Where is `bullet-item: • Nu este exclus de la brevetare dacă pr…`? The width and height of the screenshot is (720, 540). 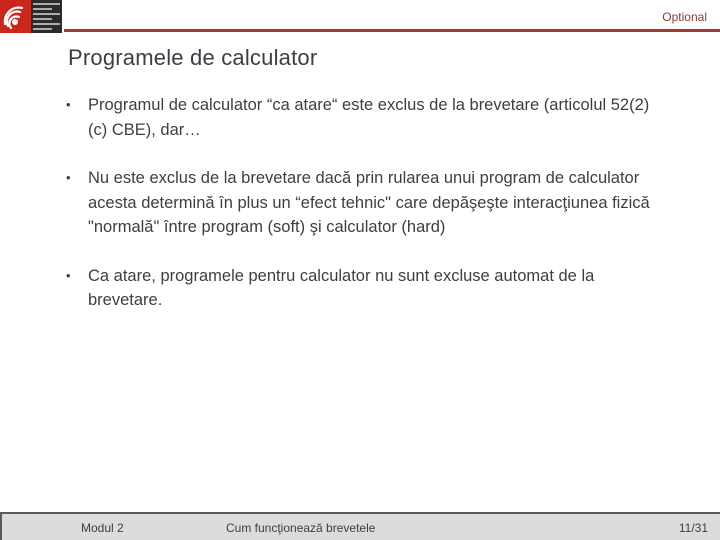 bullet-item: • Nu este exclus de la brevetare dacă pr… is located at coordinates (357, 203).